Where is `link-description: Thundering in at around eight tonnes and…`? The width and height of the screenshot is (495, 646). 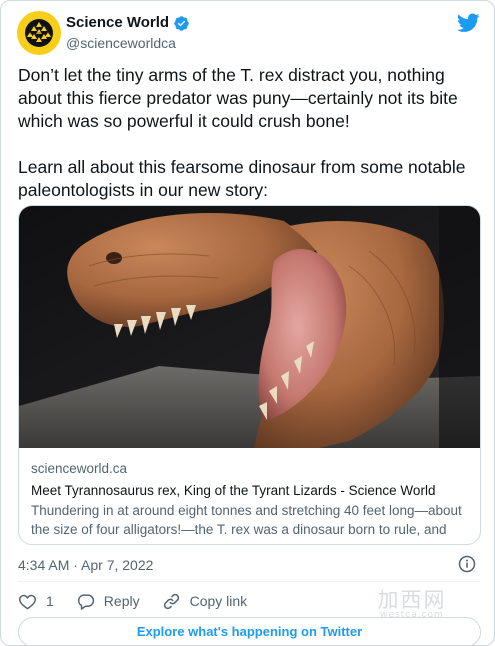
link-description: Thundering in at around eight tonnes and… is located at coordinates (246, 520).